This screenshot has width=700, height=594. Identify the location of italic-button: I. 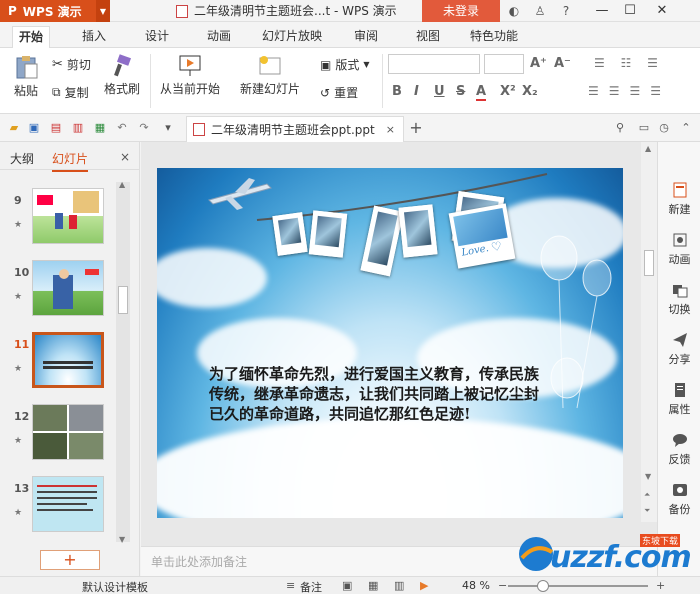
(416, 91).